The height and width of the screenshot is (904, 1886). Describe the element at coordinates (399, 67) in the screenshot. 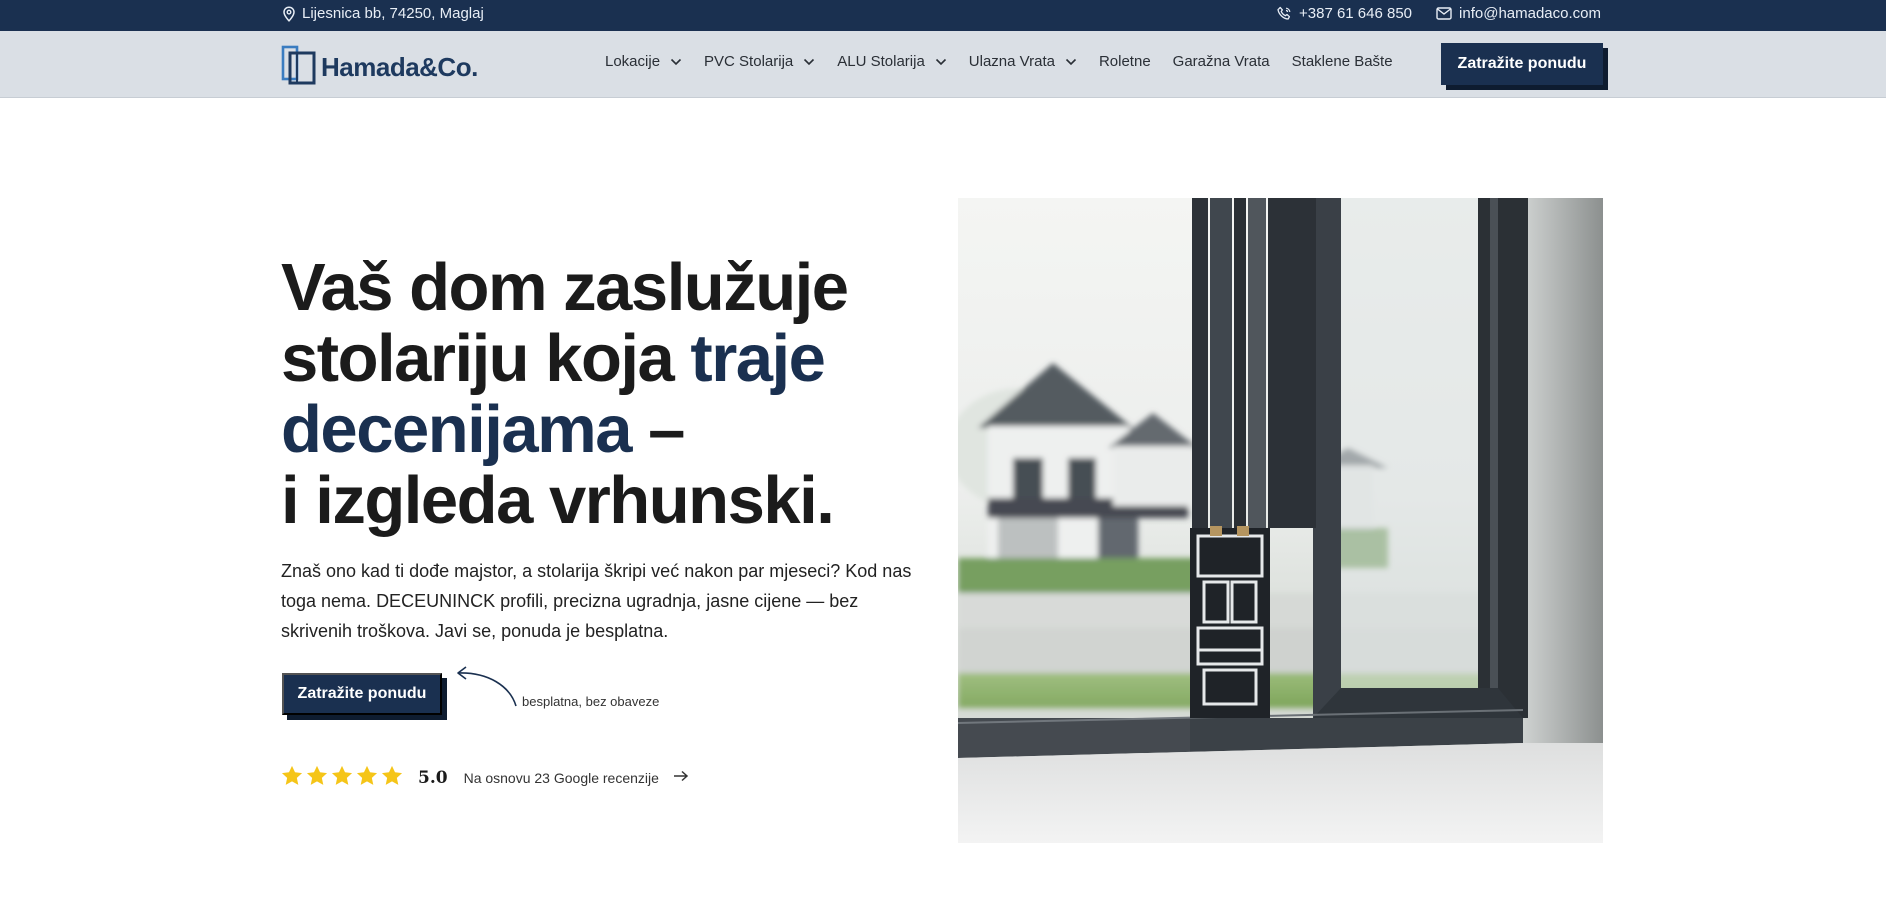

I see `brand-name: Hamada&Co.` at that location.